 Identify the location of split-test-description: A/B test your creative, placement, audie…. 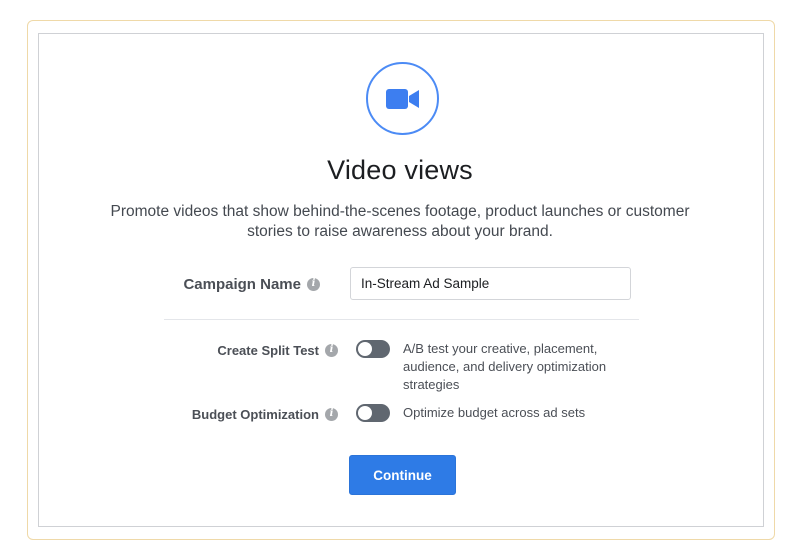
(505, 366).